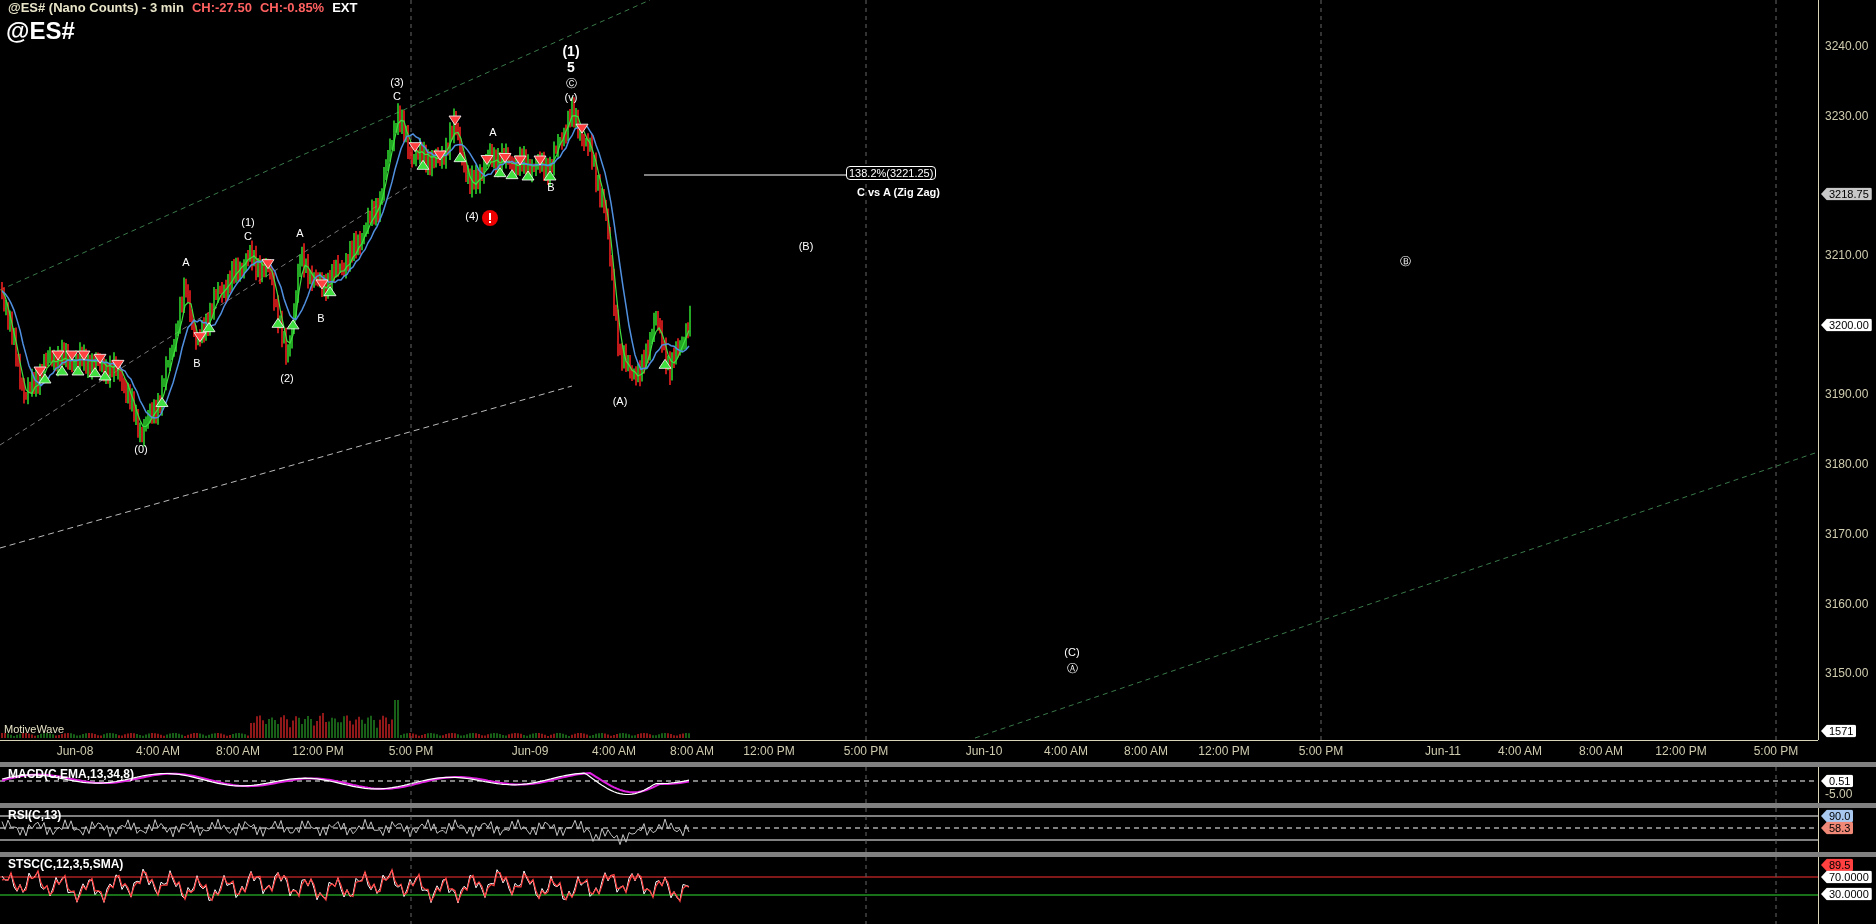 This screenshot has width=1876, height=924. I want to click on wave-label: Ⓐ, so click(1072, 668).